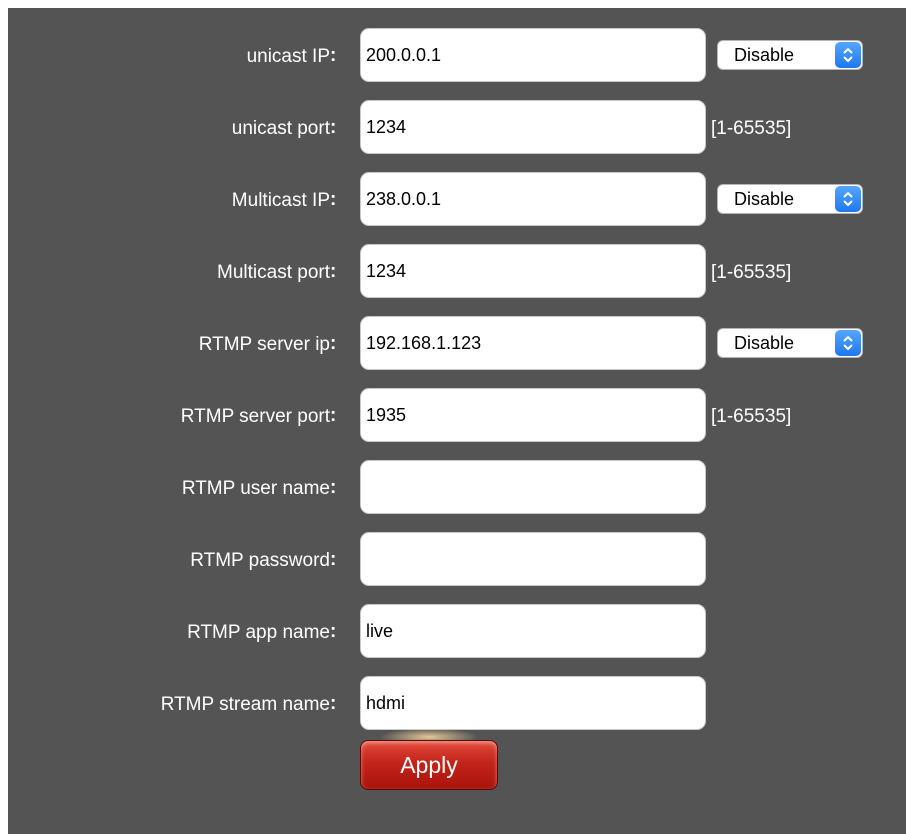  Describe the element at coordinates (288, 56) in the screenshot. I see `field-label: unicast IP` at that location.